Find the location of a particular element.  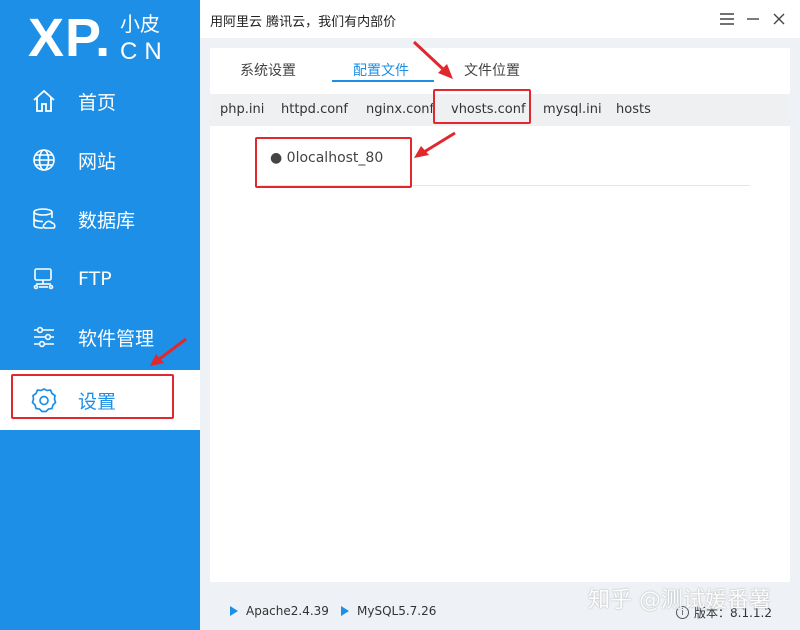

ftp-icon is located at coordinates (44, 279).